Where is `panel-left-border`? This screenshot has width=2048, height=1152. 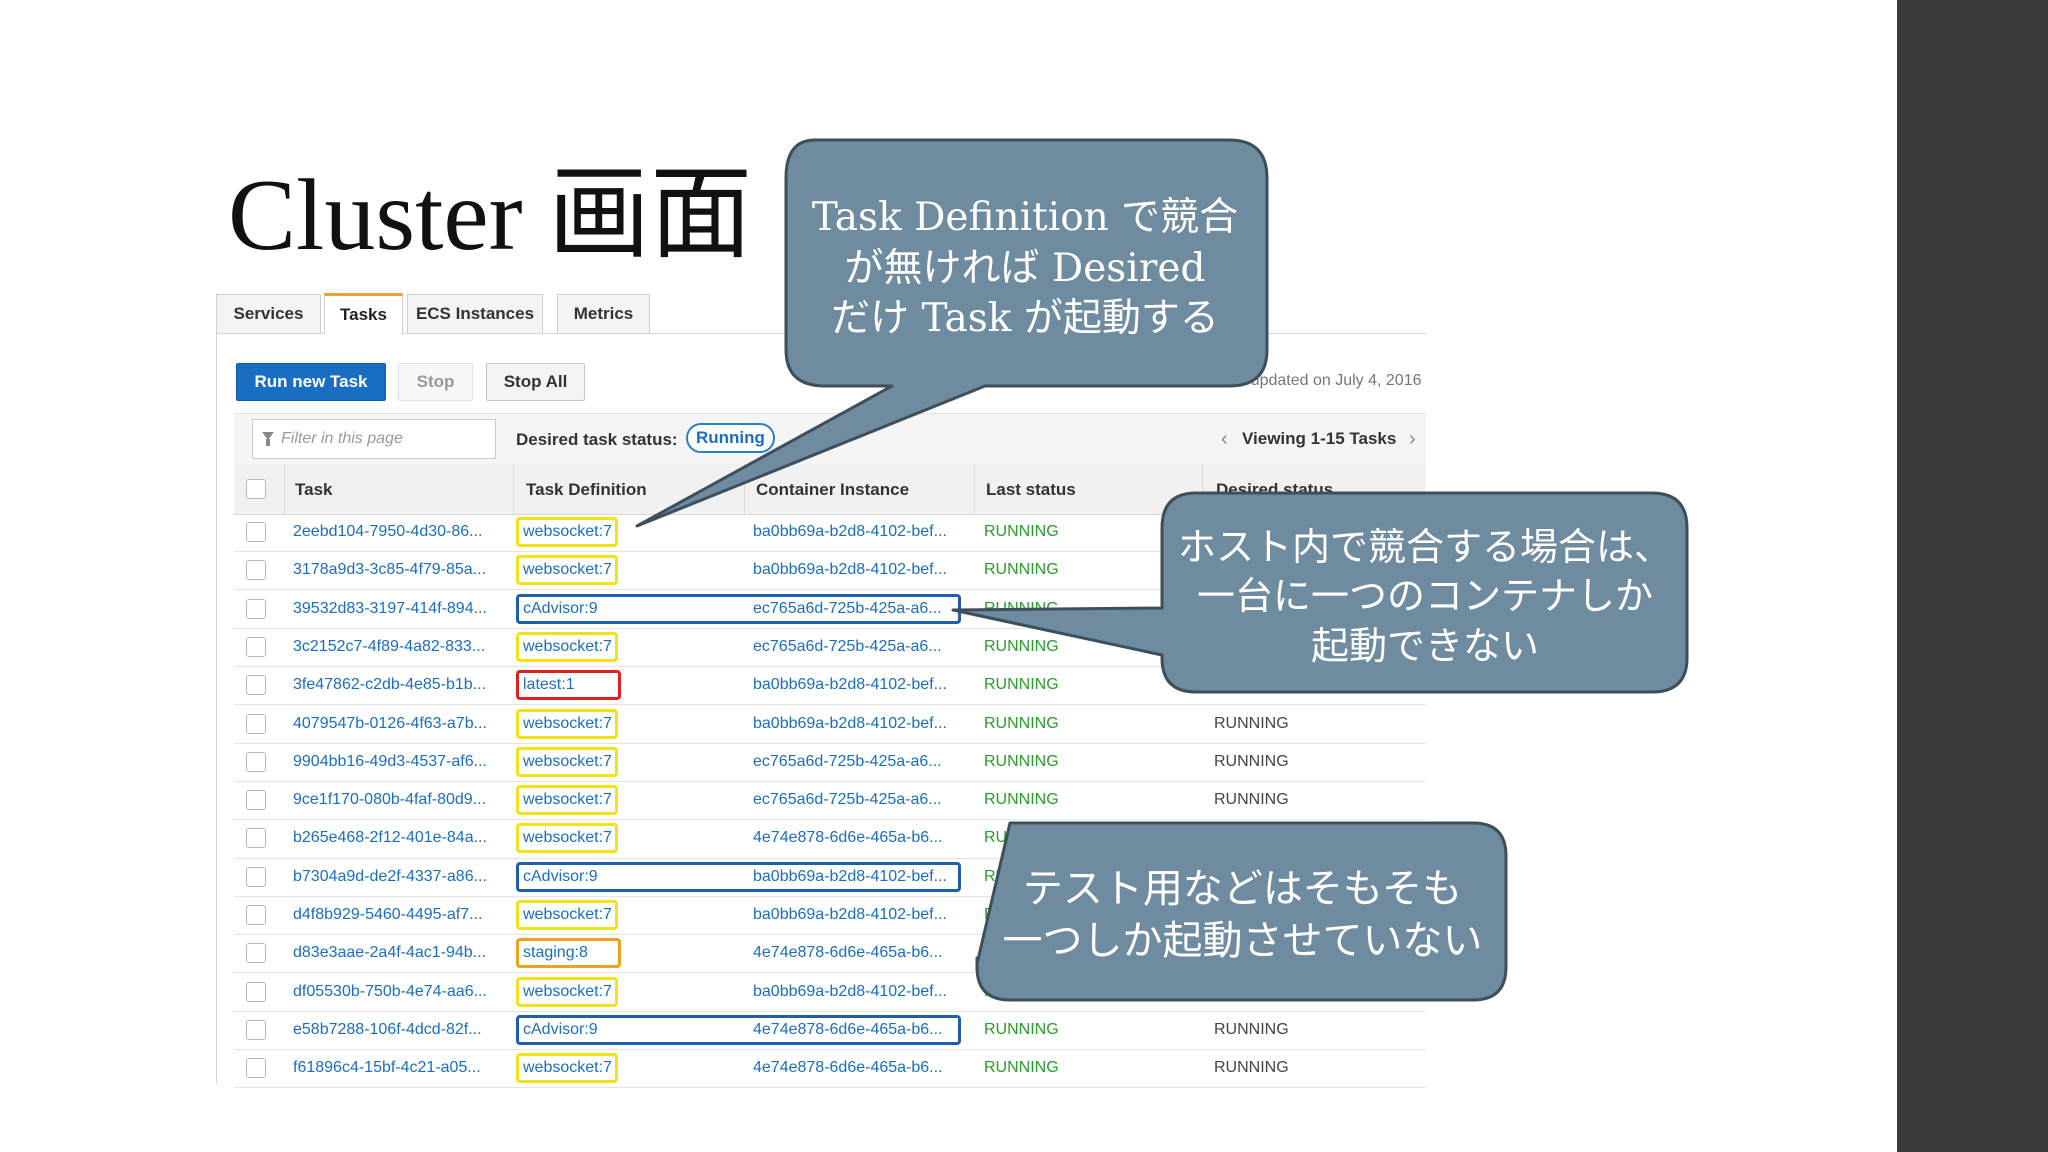 panel-left-border is located at coordinates (216, 709).